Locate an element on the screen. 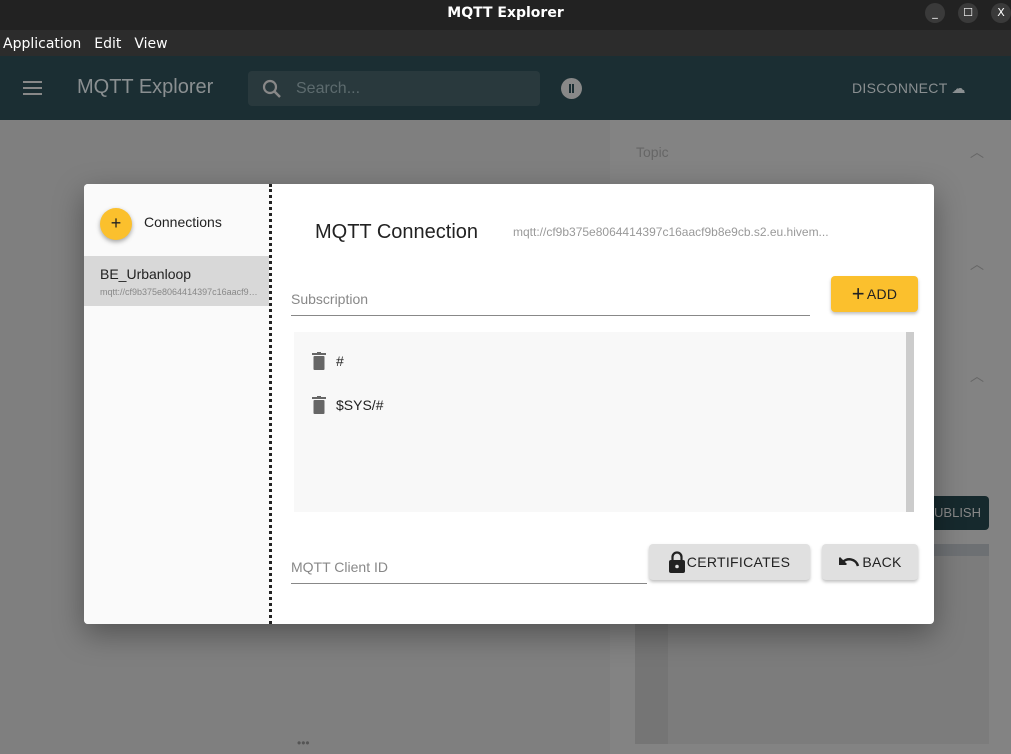  pause-icon is located at coordinates (571, 88).